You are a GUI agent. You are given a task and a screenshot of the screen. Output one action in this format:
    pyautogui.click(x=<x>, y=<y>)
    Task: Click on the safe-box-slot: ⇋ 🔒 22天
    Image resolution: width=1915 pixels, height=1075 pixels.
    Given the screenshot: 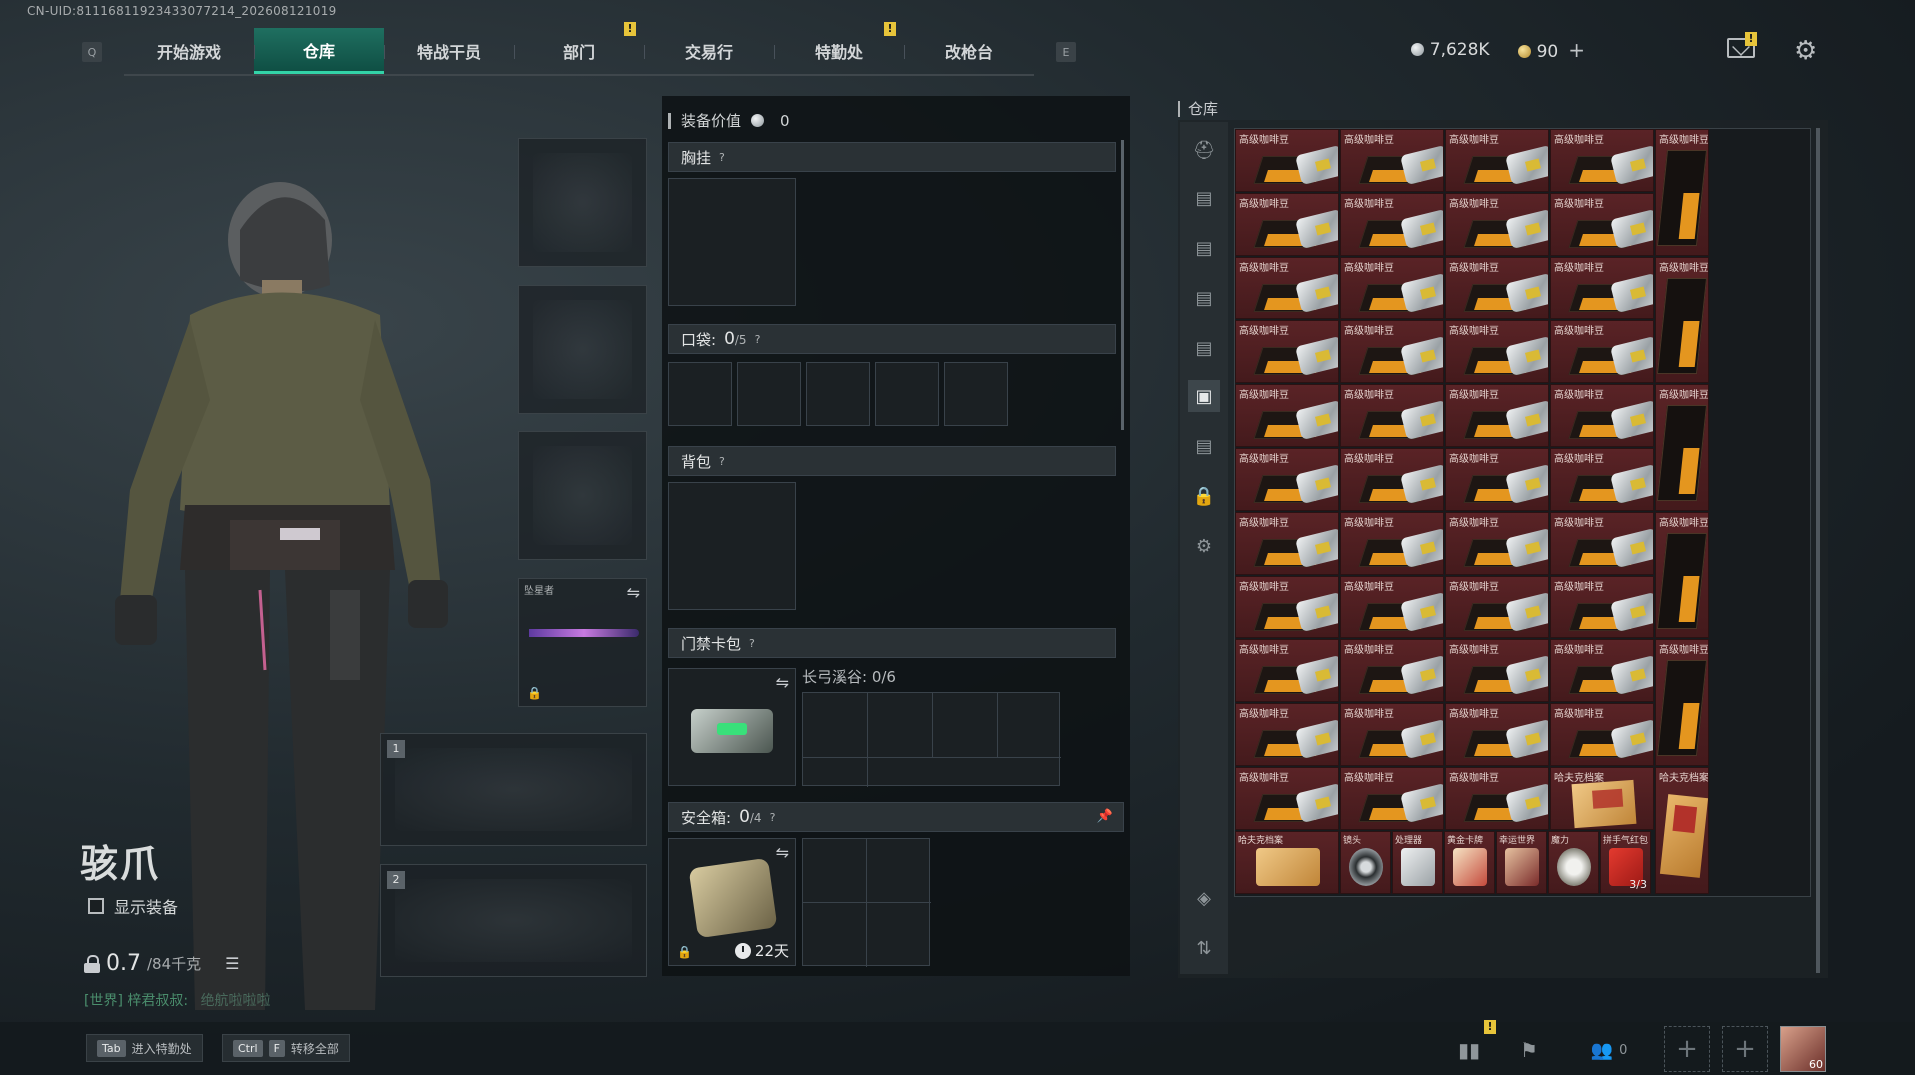 What is the action you would take?
    pyautogui.click(x=732, y=902)
    